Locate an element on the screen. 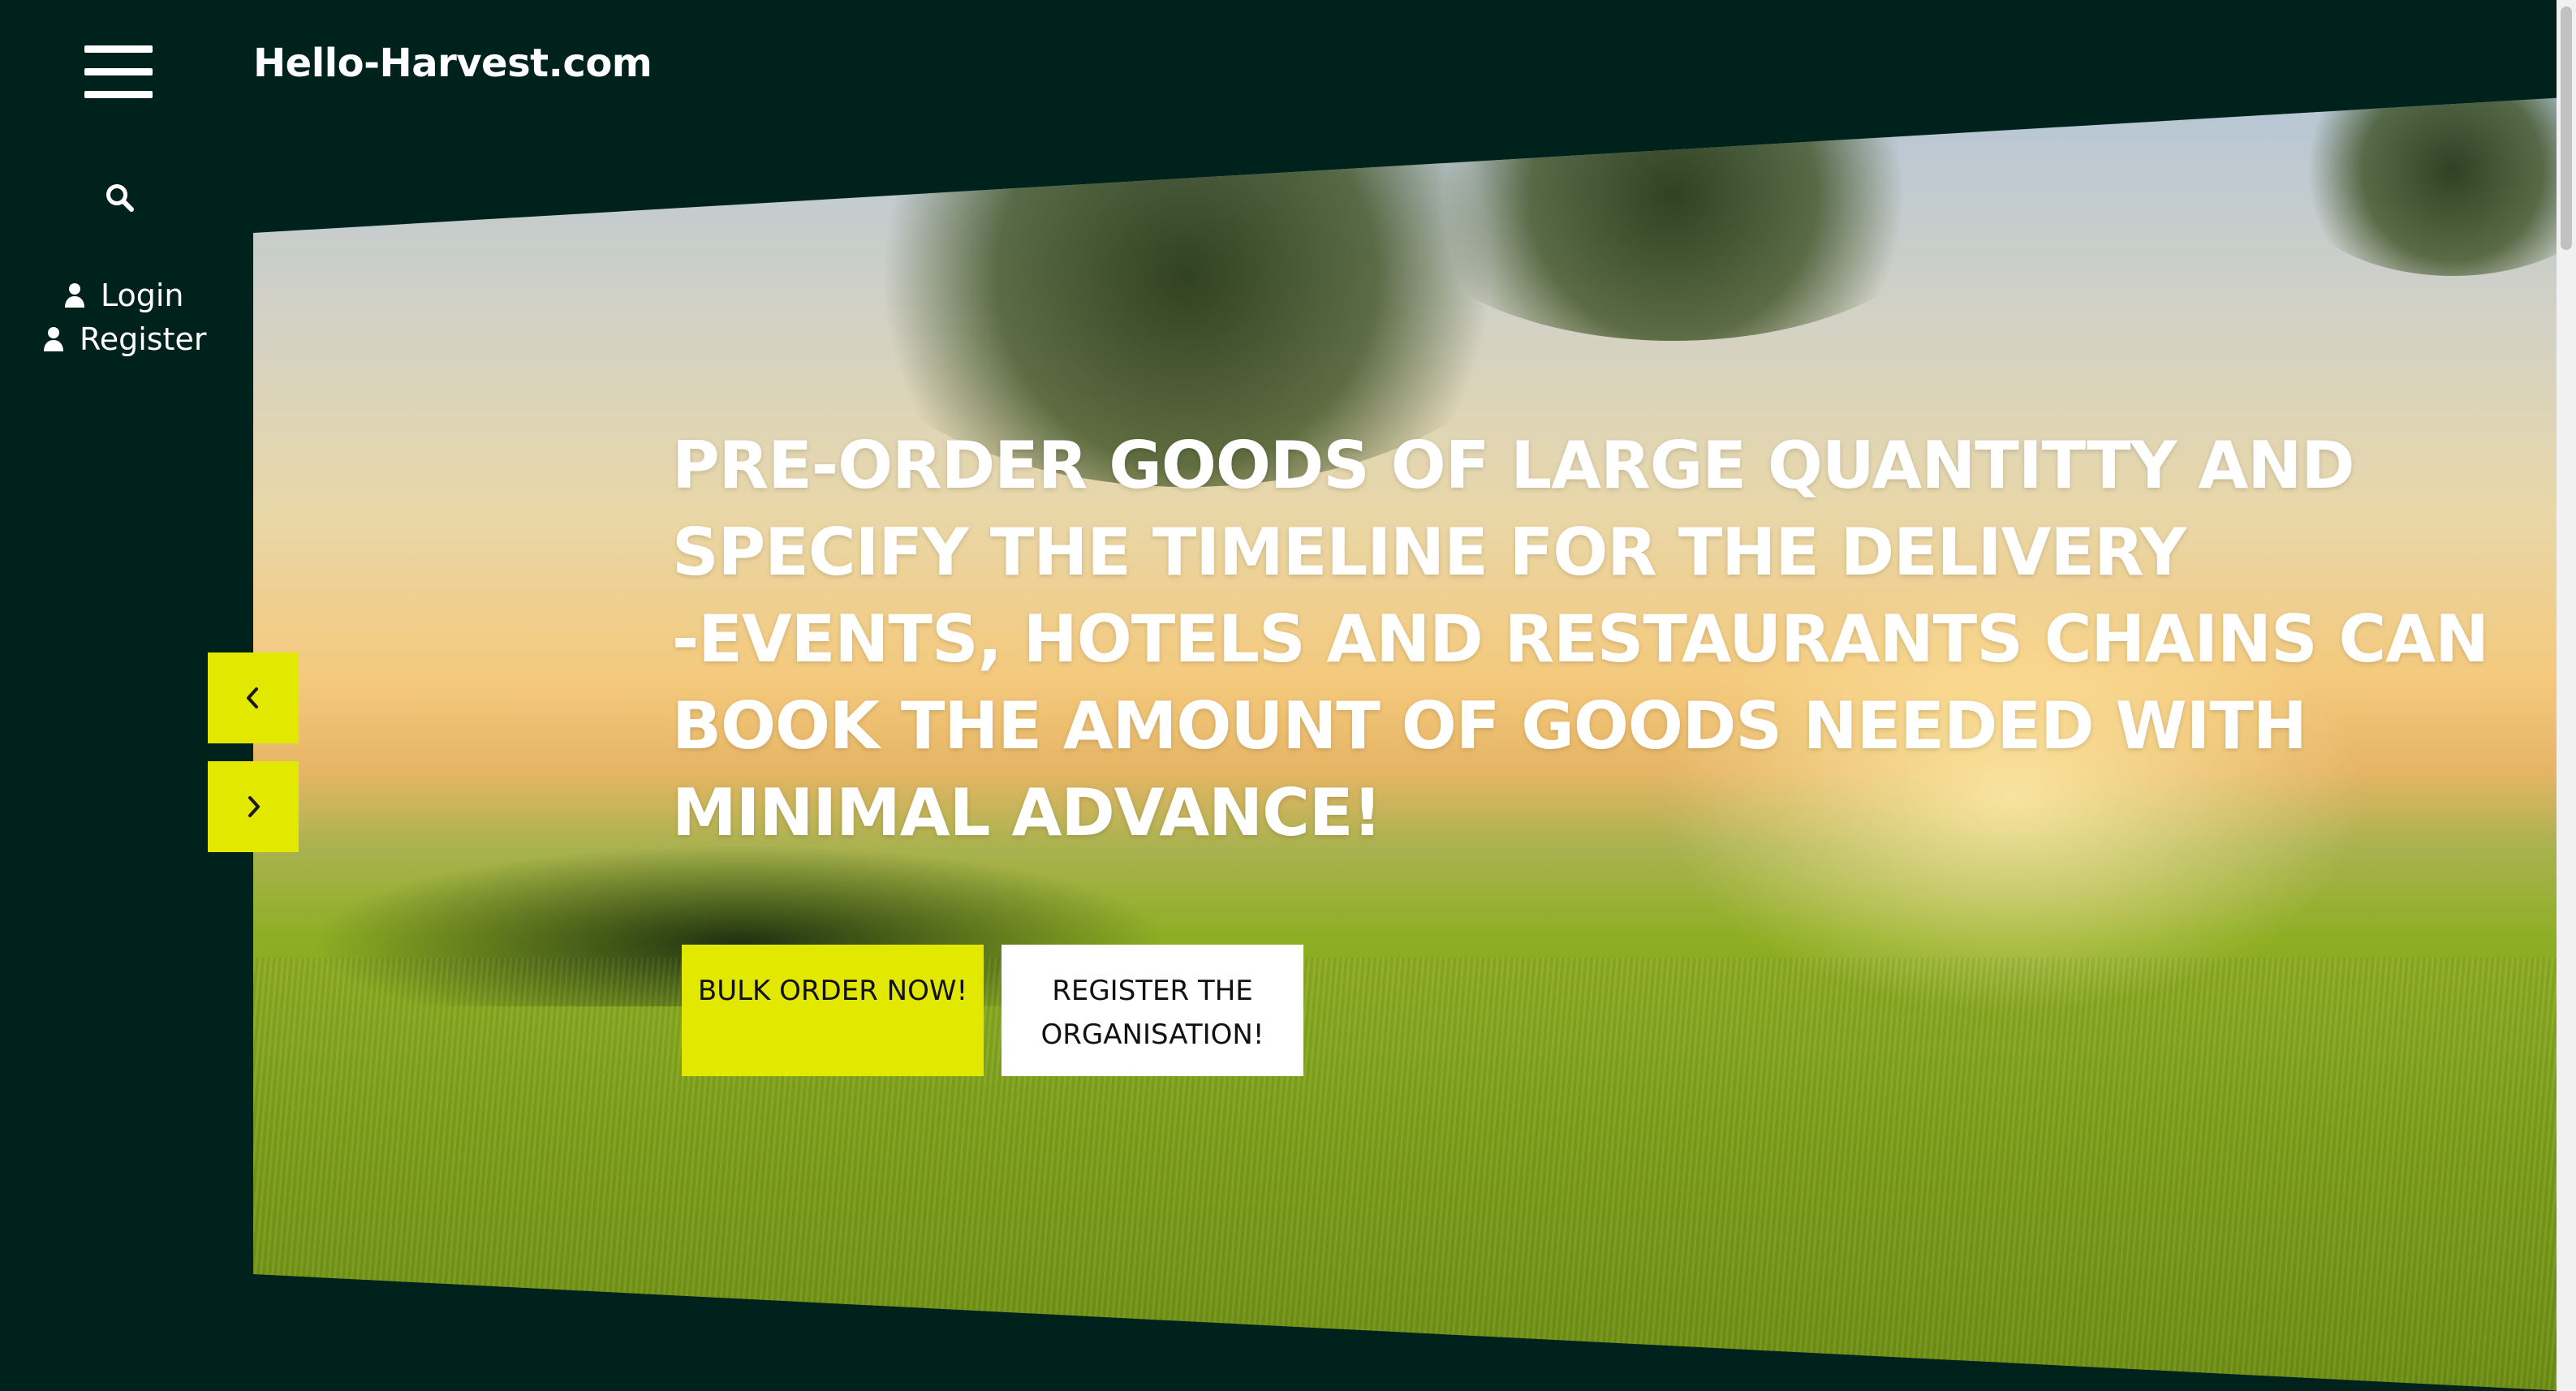 The image size is (2576, 1391). headline-line: PRE-ORDER GOODS OF LARGE QUANTITTY AND is located at coordinates (1514, 465).